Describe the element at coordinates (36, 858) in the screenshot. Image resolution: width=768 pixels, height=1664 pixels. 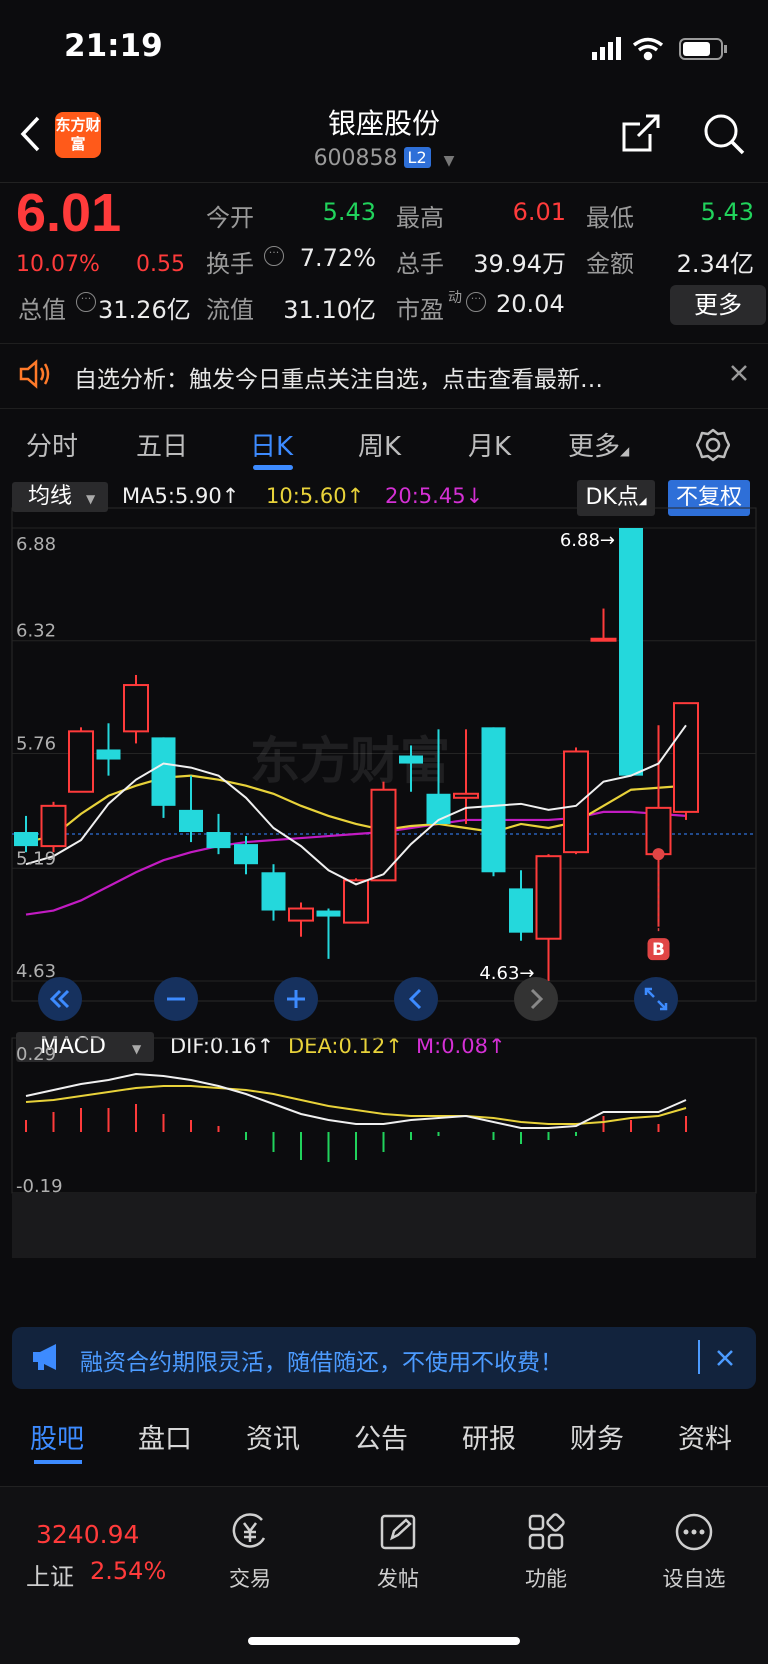
I see `y-tick-label: 5.19` at that location.